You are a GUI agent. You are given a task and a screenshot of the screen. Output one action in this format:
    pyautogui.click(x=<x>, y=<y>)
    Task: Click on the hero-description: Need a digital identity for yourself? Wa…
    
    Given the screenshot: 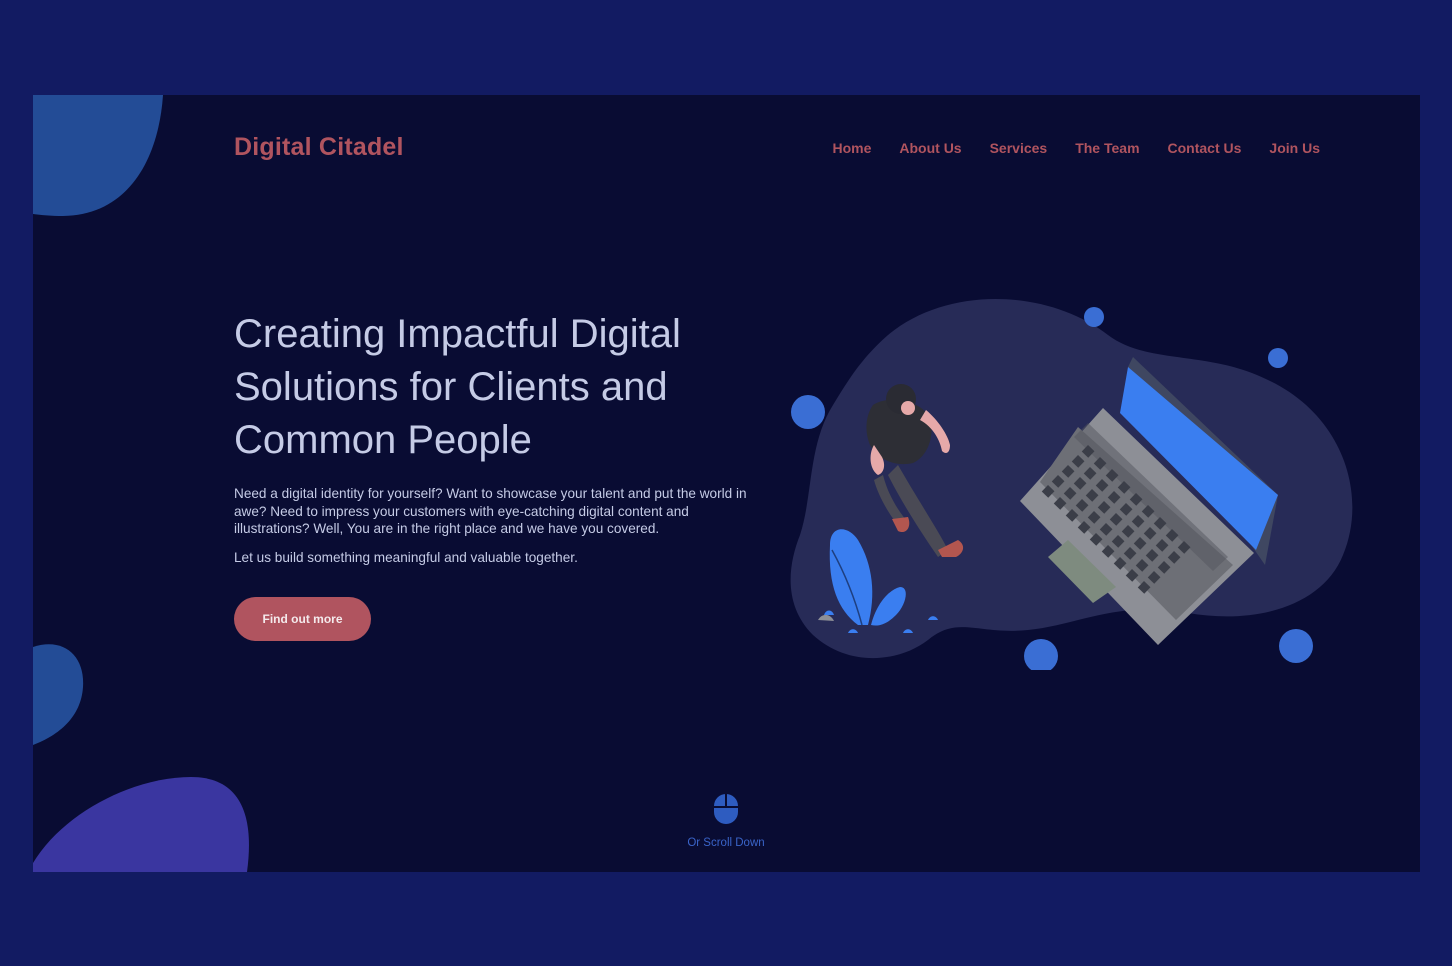 What is the action you would take?
    pyautogui.click(x=490, y=511)
    